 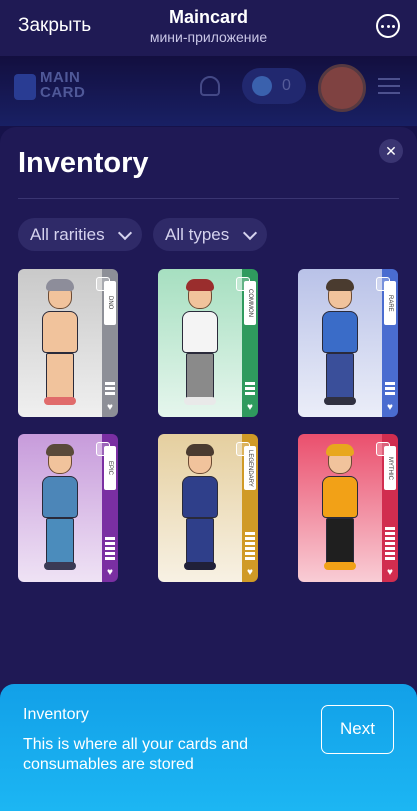 What do you see at coordinates (63, 92) in the screenshot?
I see `logo-line-2: CARD` at bounding box center [63, 92].